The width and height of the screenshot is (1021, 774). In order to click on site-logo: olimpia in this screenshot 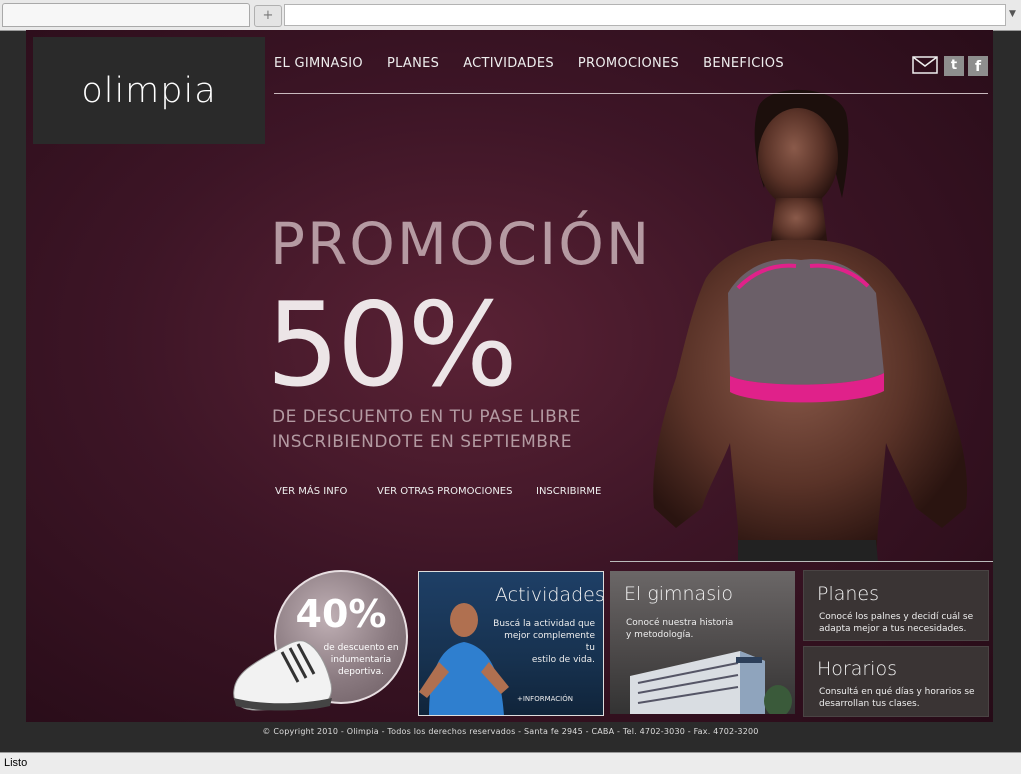, I will do `click(149, 91)`.